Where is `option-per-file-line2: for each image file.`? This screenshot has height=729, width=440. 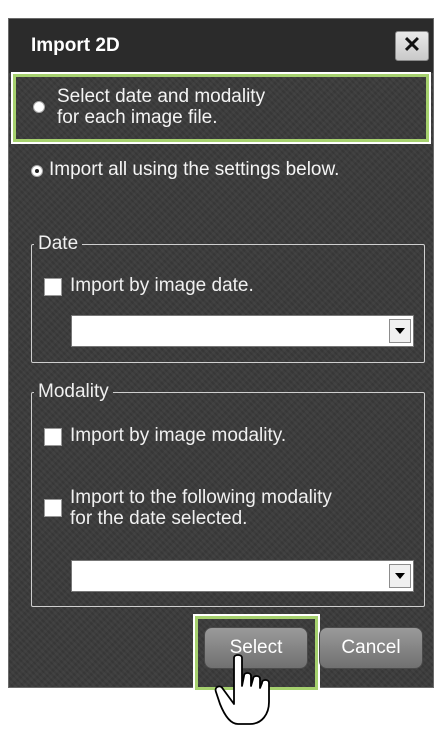 option-per-file-line2: for each image file. is located at coordinates (137, 117).